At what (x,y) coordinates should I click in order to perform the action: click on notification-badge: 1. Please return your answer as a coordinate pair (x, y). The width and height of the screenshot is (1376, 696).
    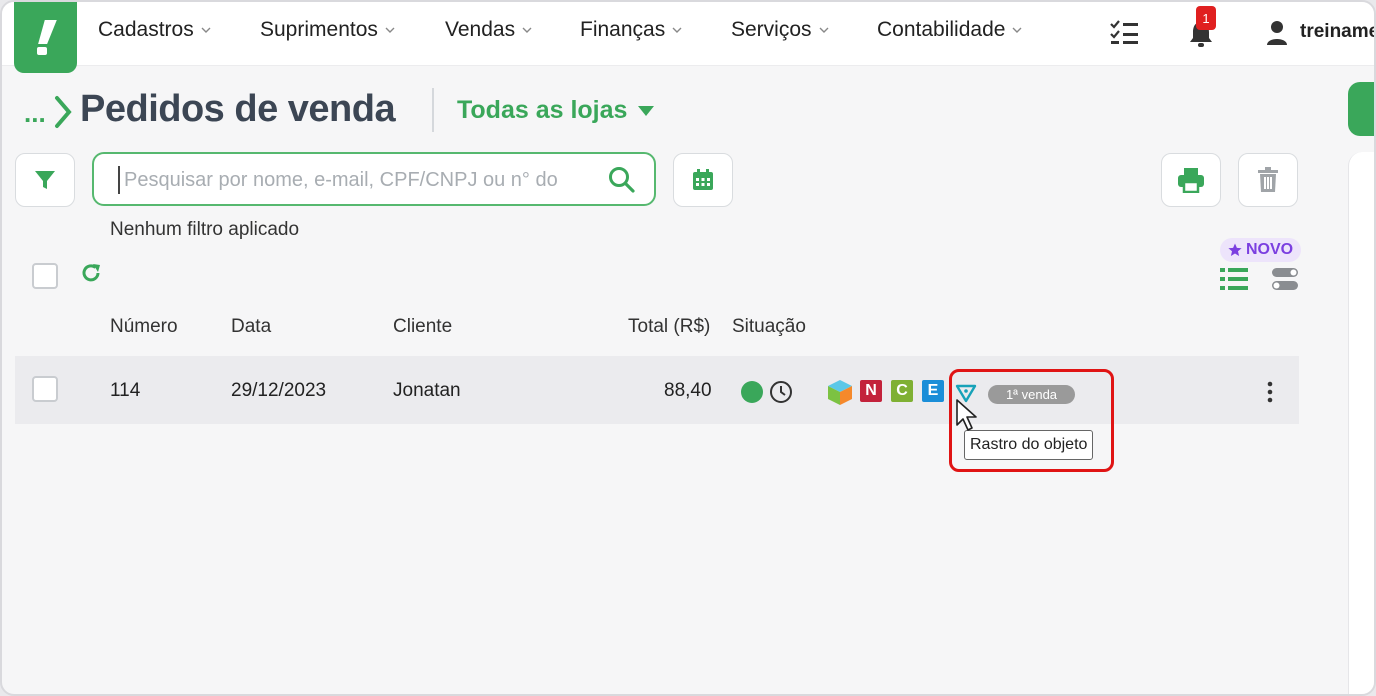
    Looking at the image, I should click on (1206, 18).